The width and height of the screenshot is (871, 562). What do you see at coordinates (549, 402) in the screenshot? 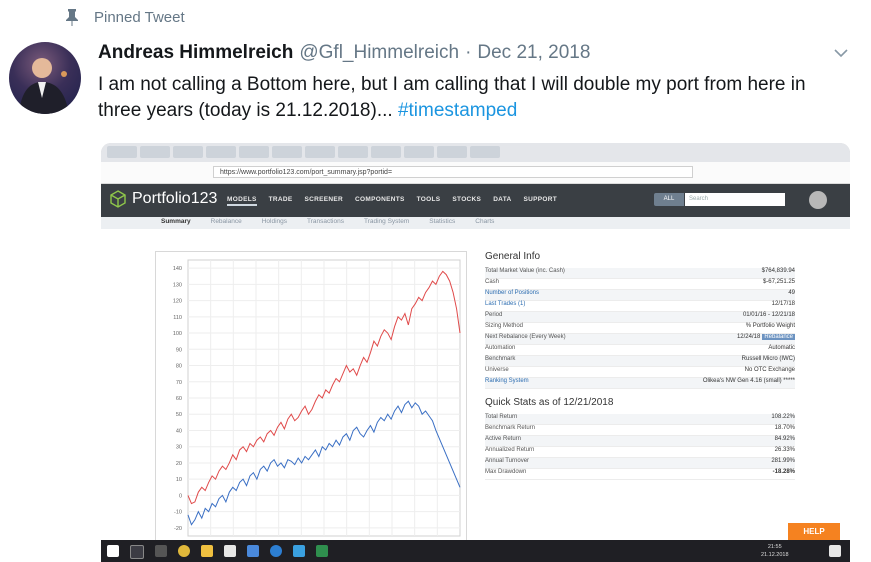
I see `quick-stats-title: Quick Stats as of 12/21/2018` at bounding box center [549, 402].